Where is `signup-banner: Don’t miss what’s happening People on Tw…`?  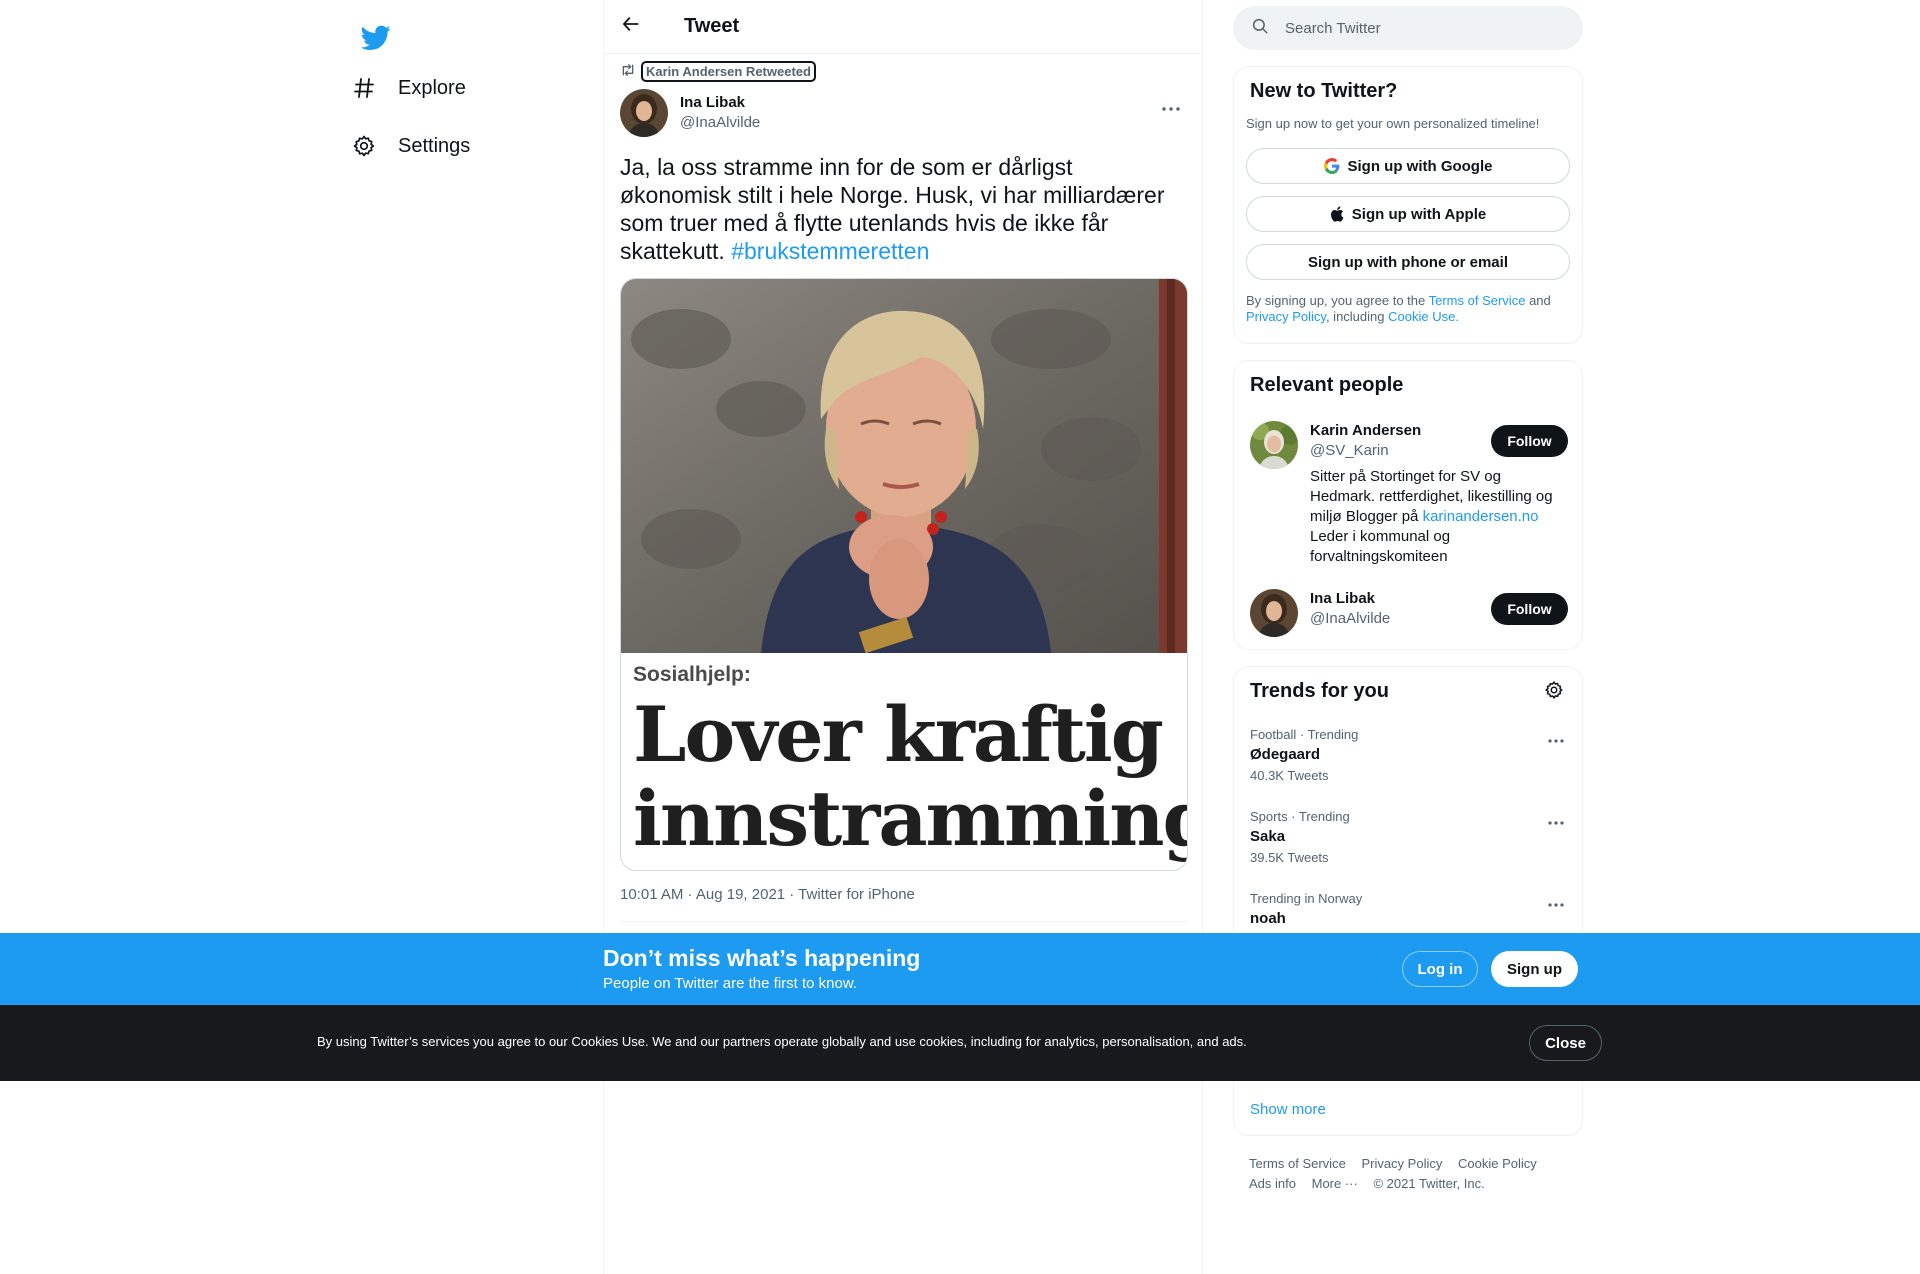 signup-banner: Don’t miss what’s happening People on Tw… is located at coordinates (960, 969).